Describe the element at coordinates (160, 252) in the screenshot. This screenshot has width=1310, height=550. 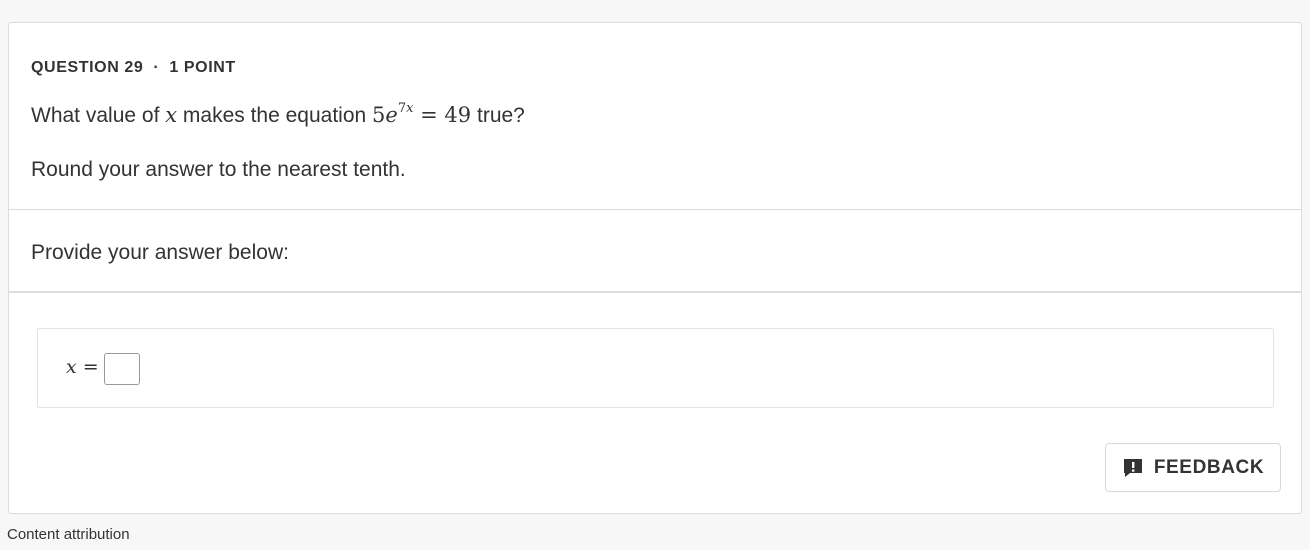
I see `answer-heading: Provide your answer below:` at that location.